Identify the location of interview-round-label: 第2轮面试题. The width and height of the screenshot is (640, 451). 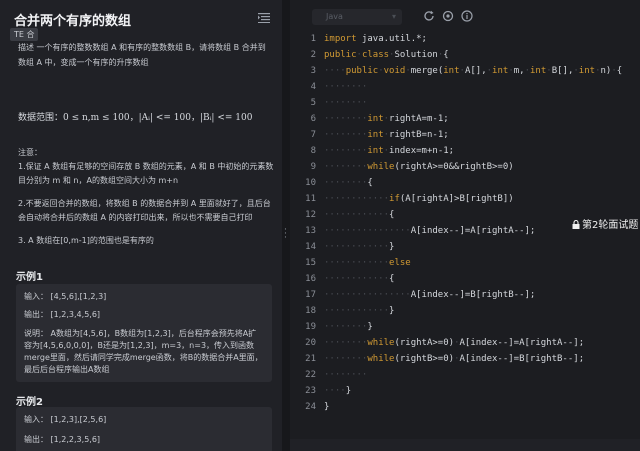
(605, 223).